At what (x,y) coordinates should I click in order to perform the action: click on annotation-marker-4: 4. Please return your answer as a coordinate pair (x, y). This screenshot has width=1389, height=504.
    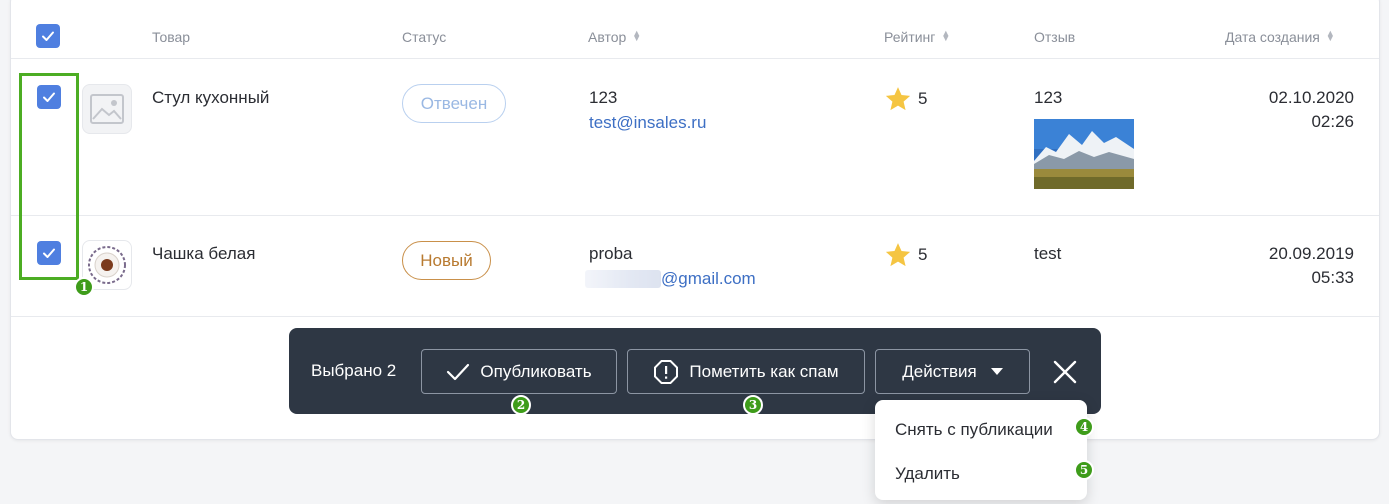
    Looking at the image, I should click on (1084, 427).